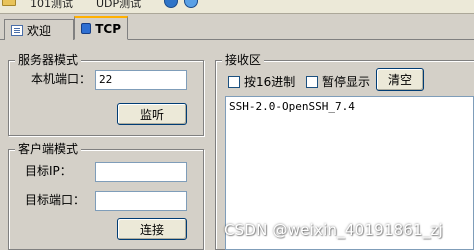 This screenshot has height=250, width=474. I want to click on client-mode-title: 客户端模式, so click(48, 149).